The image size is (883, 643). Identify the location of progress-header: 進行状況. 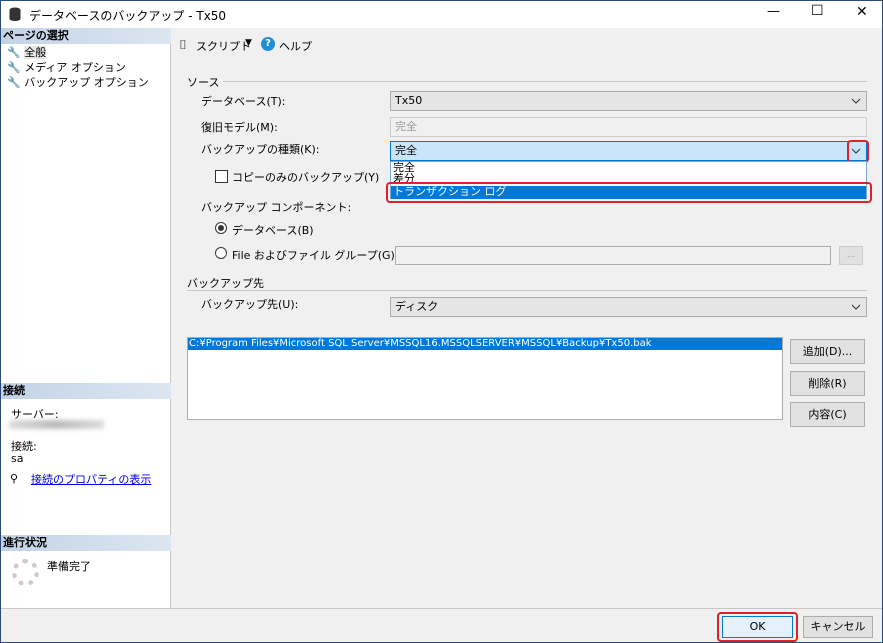
(86, 543).